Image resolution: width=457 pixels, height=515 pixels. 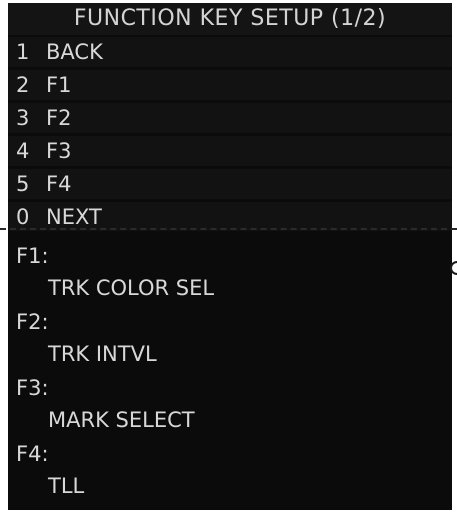 What do you see at coordinates (23, 151) in the screenshot?
I see `menu-item-number: 4` at bounding box center [23, 151].